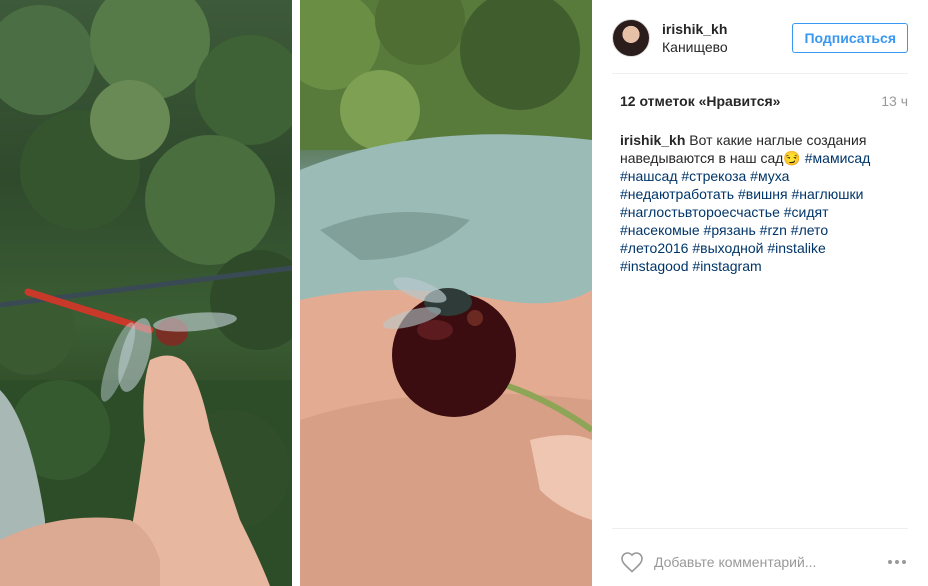 Image resolution: width=928 pixels, height=586 pixels. I want to click on photo-divider, so click(296, 293).